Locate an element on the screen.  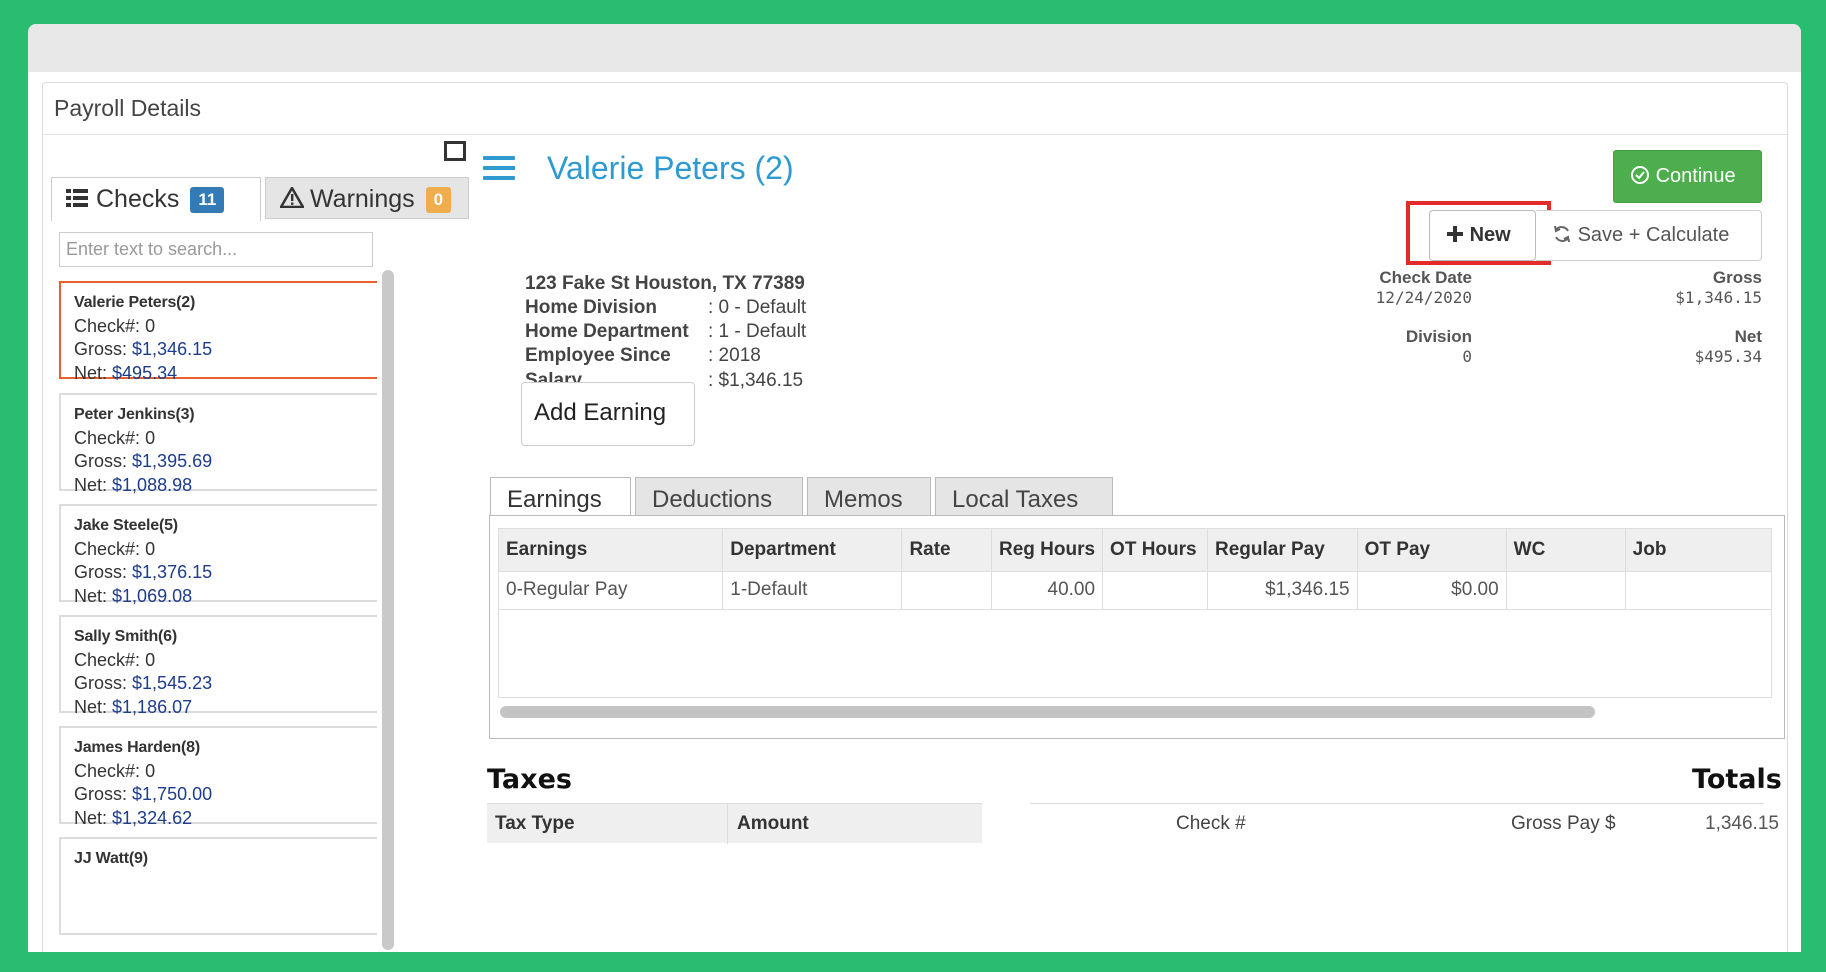
check-name: JJ Watt(9) is located at coordinates (111, 858).